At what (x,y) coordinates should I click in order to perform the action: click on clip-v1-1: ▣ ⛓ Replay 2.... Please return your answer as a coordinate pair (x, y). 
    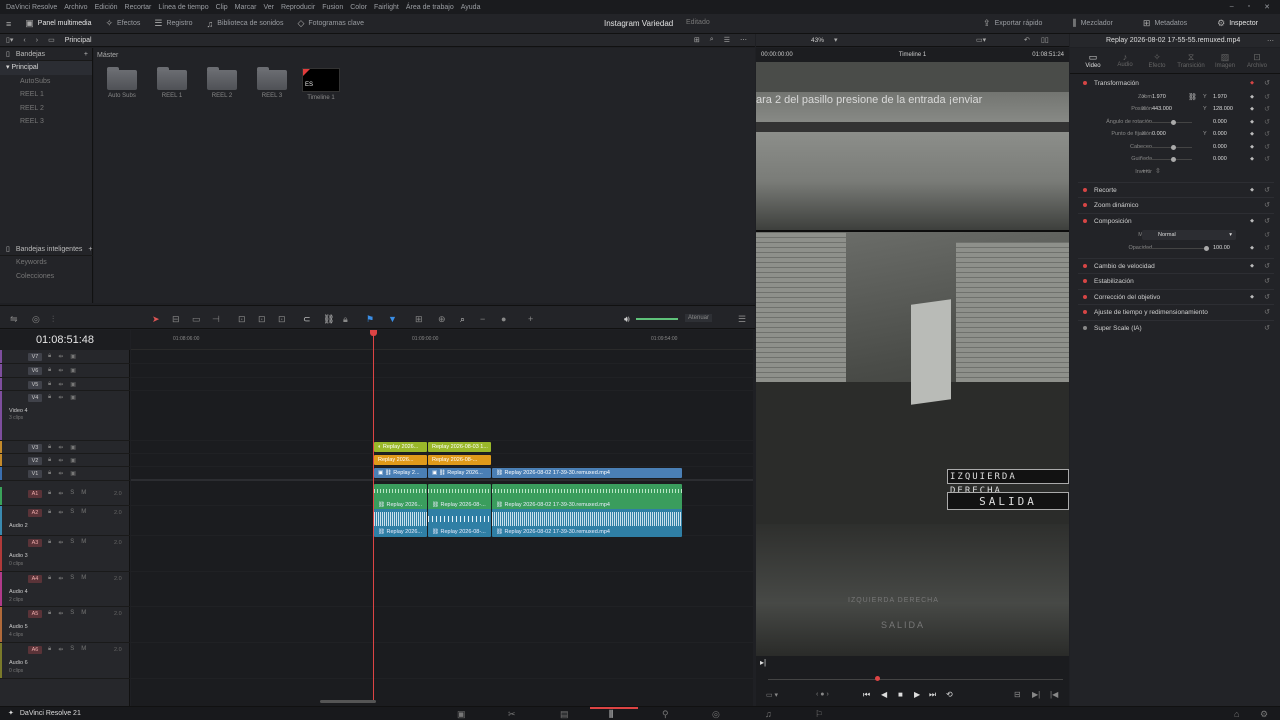
    Looking at the image, I should click on (400, 473).